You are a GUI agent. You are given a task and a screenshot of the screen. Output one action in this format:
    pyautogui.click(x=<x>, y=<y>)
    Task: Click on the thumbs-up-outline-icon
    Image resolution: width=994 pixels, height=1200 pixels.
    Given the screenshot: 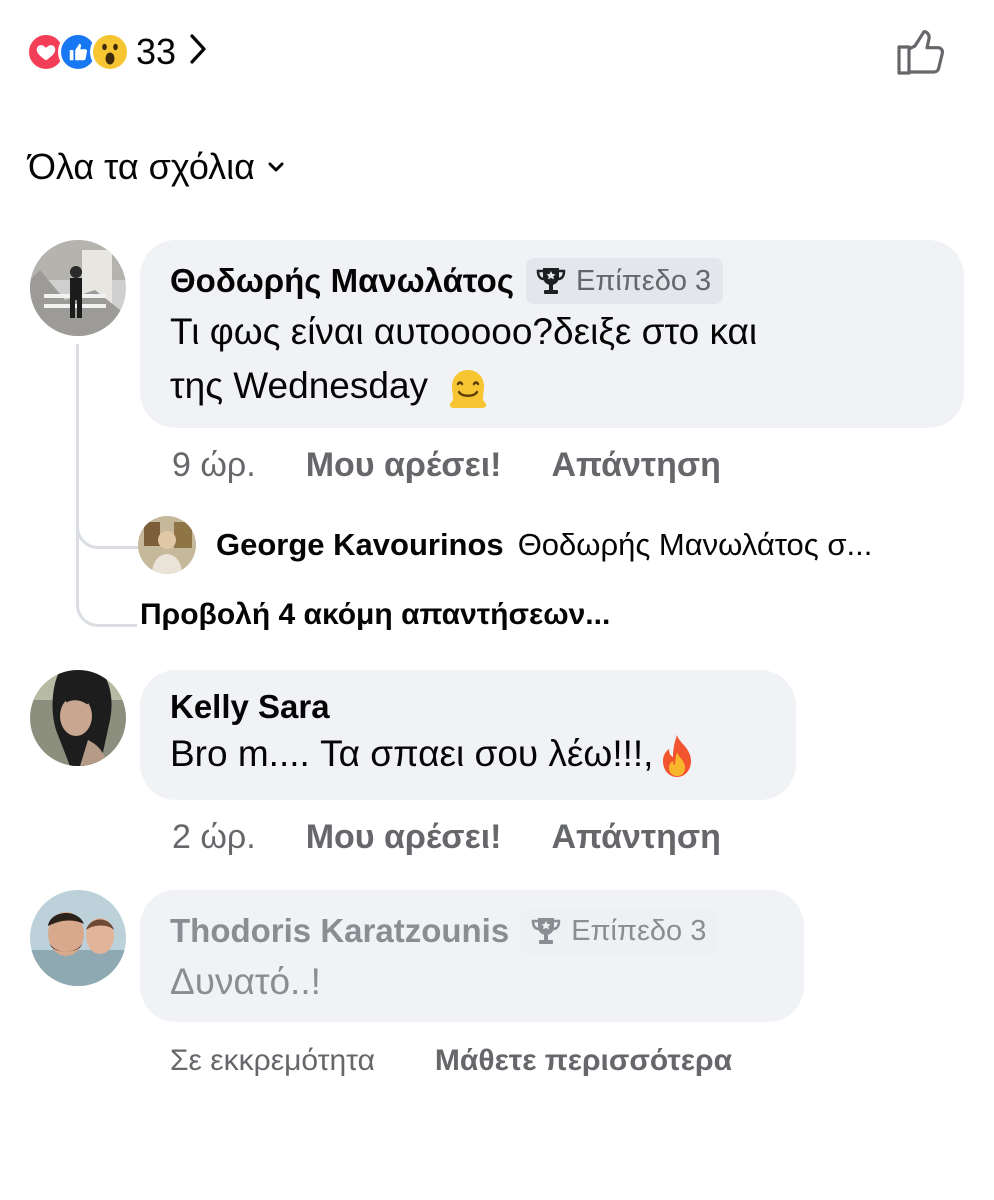 What is the action you would take?
    pyautogui.click(x=921, y=52)
    